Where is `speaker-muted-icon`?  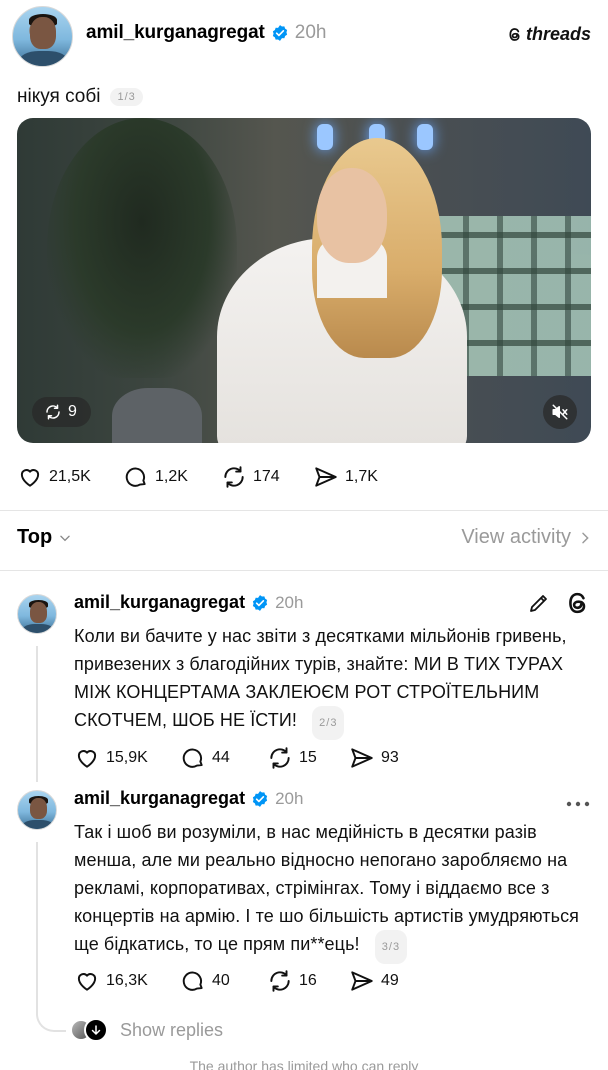
speaker-muted-icon is located at coordinates (560, 412).